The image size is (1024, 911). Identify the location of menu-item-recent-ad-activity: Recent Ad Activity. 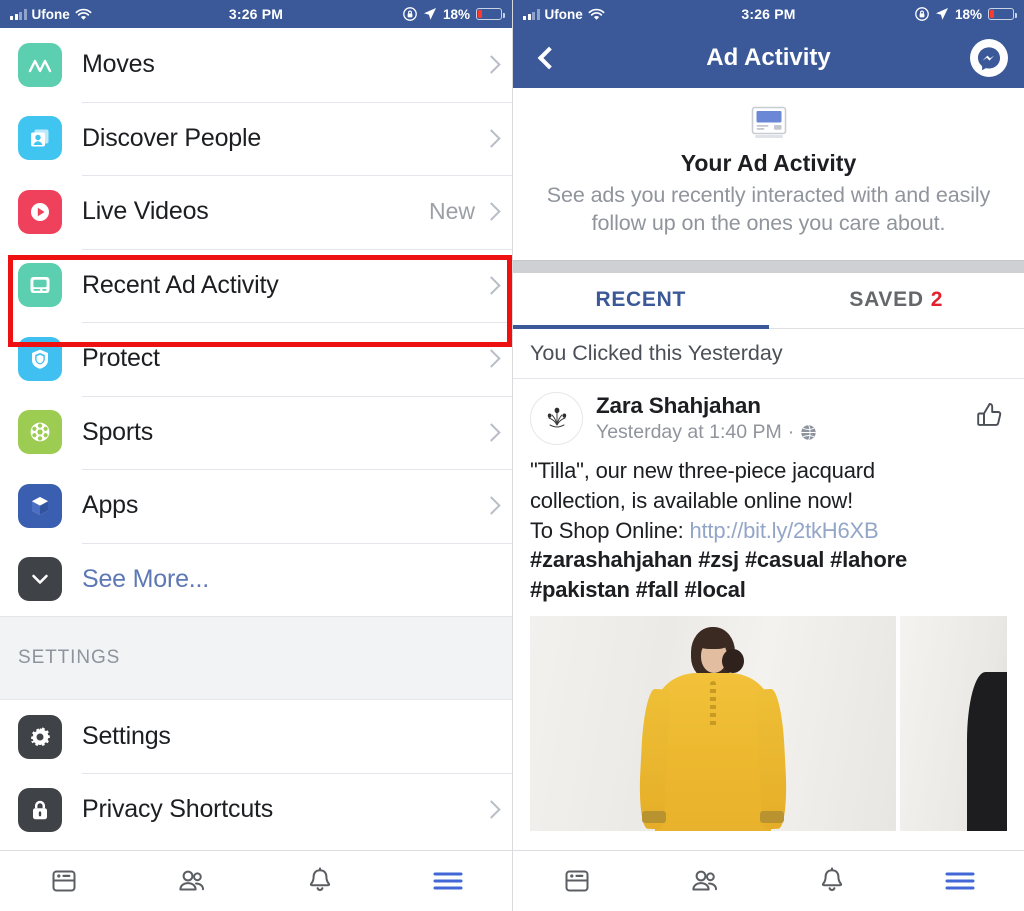
(256, 285).